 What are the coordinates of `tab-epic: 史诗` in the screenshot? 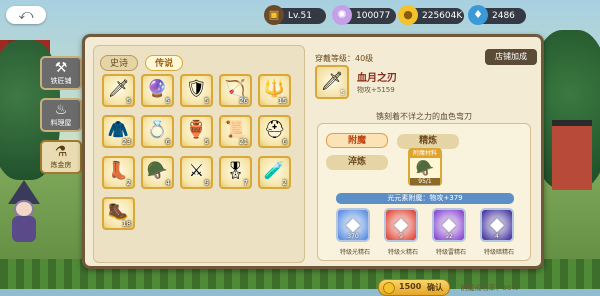 It's located at (119, 63).